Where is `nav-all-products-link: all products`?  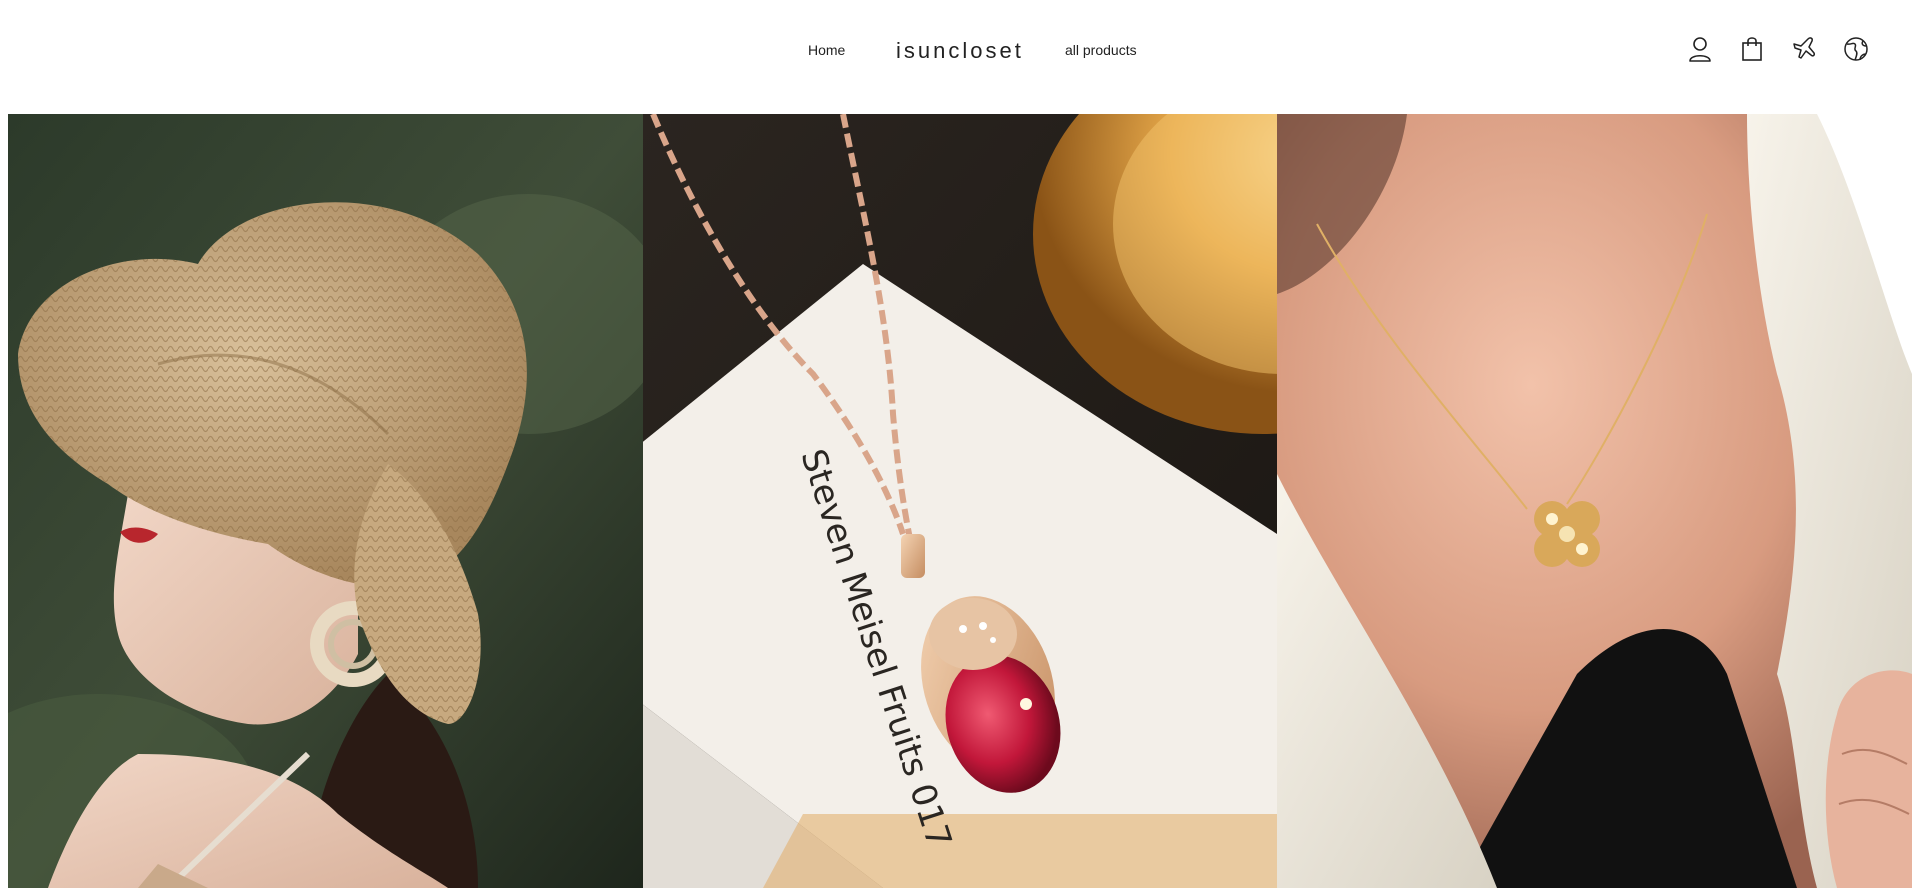 nav-all-products-link: all products is located at coordinates (1101, 50).